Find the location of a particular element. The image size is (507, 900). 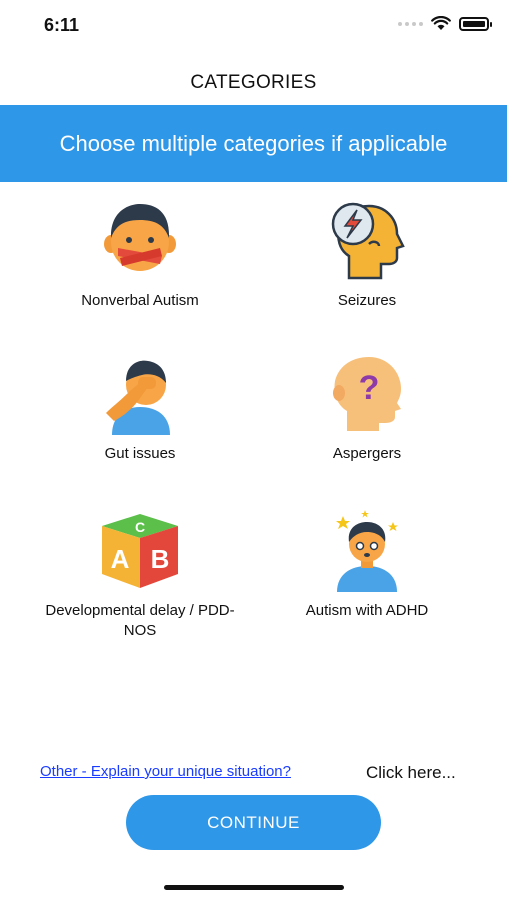

nonverbal-face-icon is located at coordinates (140, 240).